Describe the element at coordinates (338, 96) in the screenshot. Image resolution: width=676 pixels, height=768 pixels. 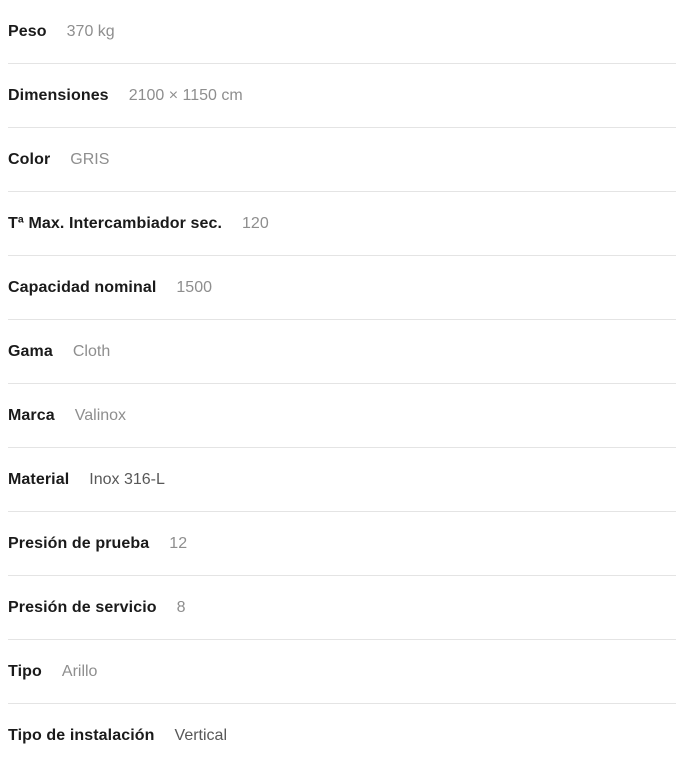
I see `spec-row: Dimensiones 2100 × 1150 cm` at that location.